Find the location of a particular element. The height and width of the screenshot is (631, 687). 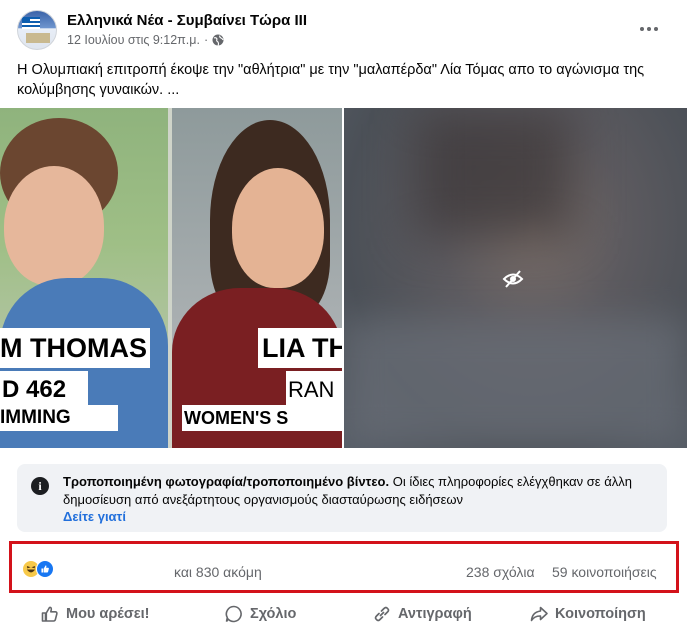

left-number-label: D 462 is located at coordinates (44, 390).